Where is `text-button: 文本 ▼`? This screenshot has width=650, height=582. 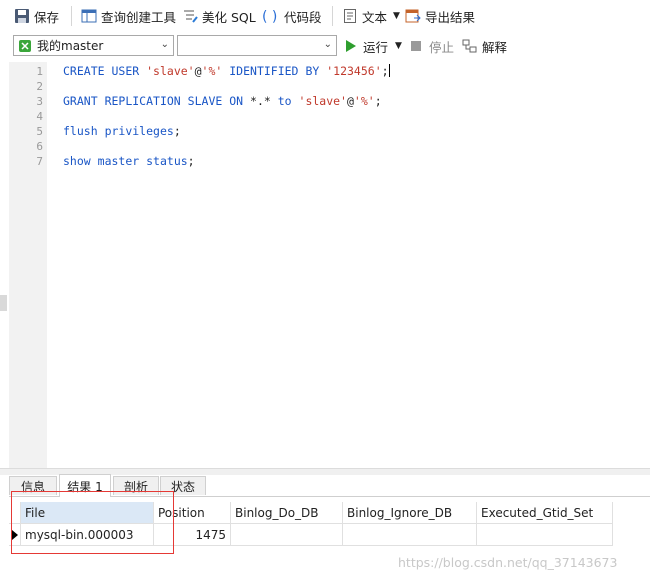
text-button: 文本 ▼ is located at coordinates (371, 16).